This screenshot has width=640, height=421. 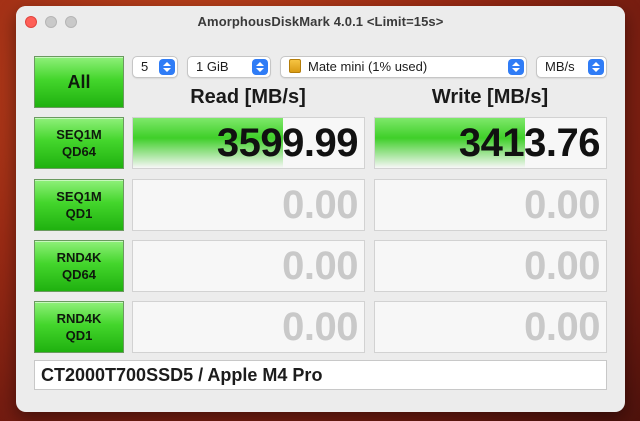 I want to click on drive-select: Mate mini (1% used), so click(x=403, y=67).